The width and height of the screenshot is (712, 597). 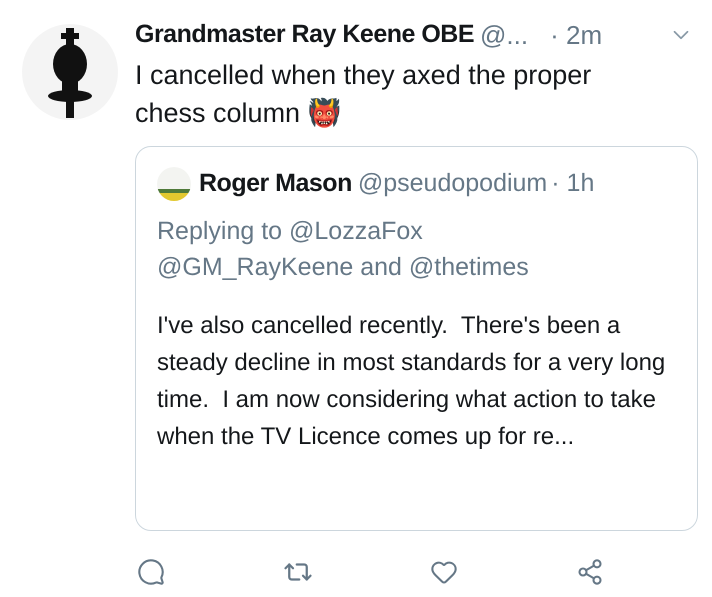 What do you see at coordinates (576, 35) in the screenshot?
I see `tweet-time: · 2m` at bounding box center [576, 35].